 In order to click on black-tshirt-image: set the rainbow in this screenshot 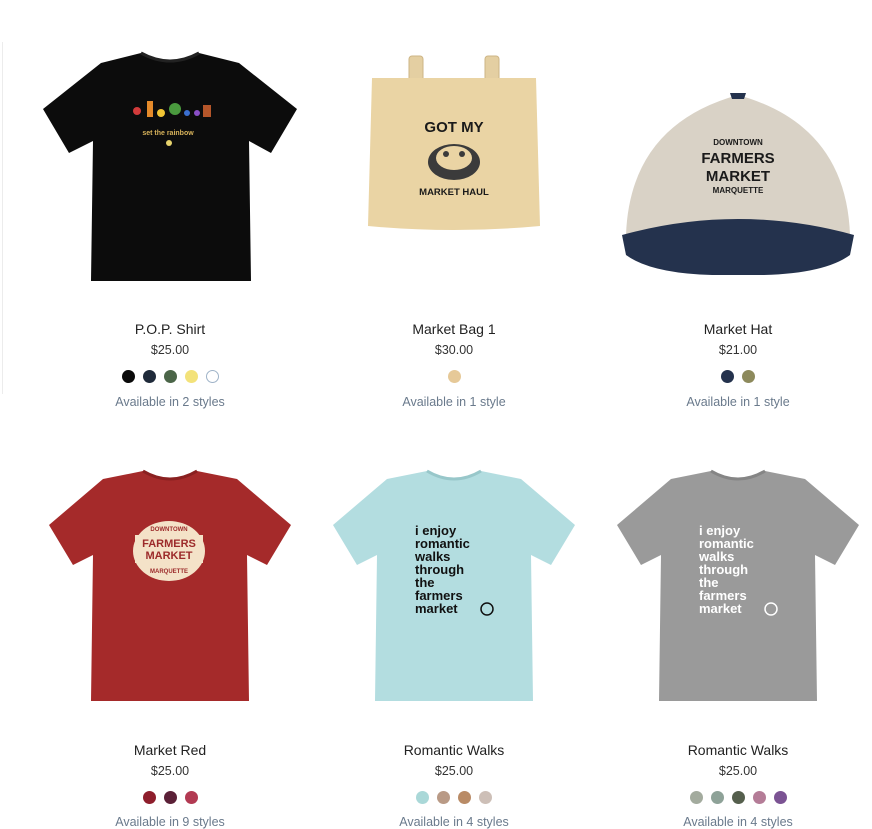, I will do `click(170, 166)`.